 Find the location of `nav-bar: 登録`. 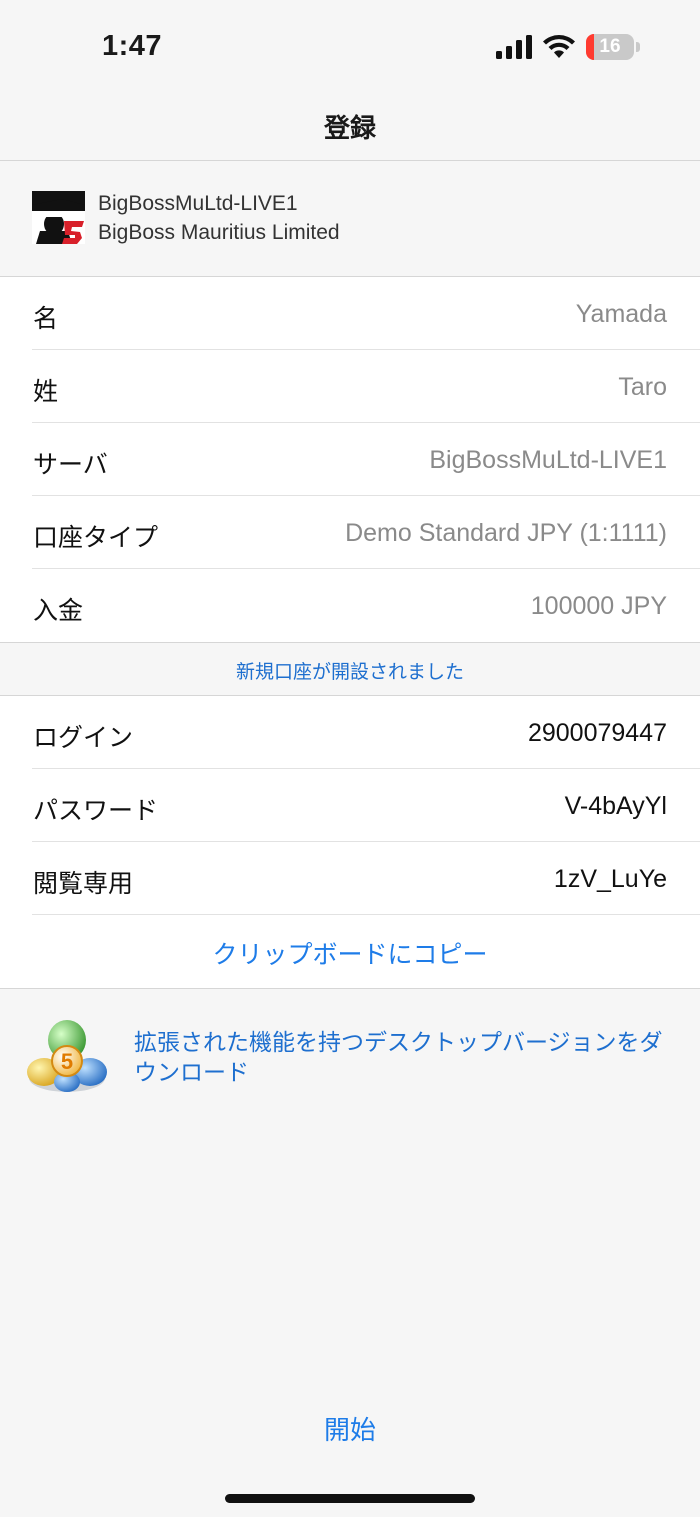

nav-bar: 登録 is located at coordinates (350, 125).